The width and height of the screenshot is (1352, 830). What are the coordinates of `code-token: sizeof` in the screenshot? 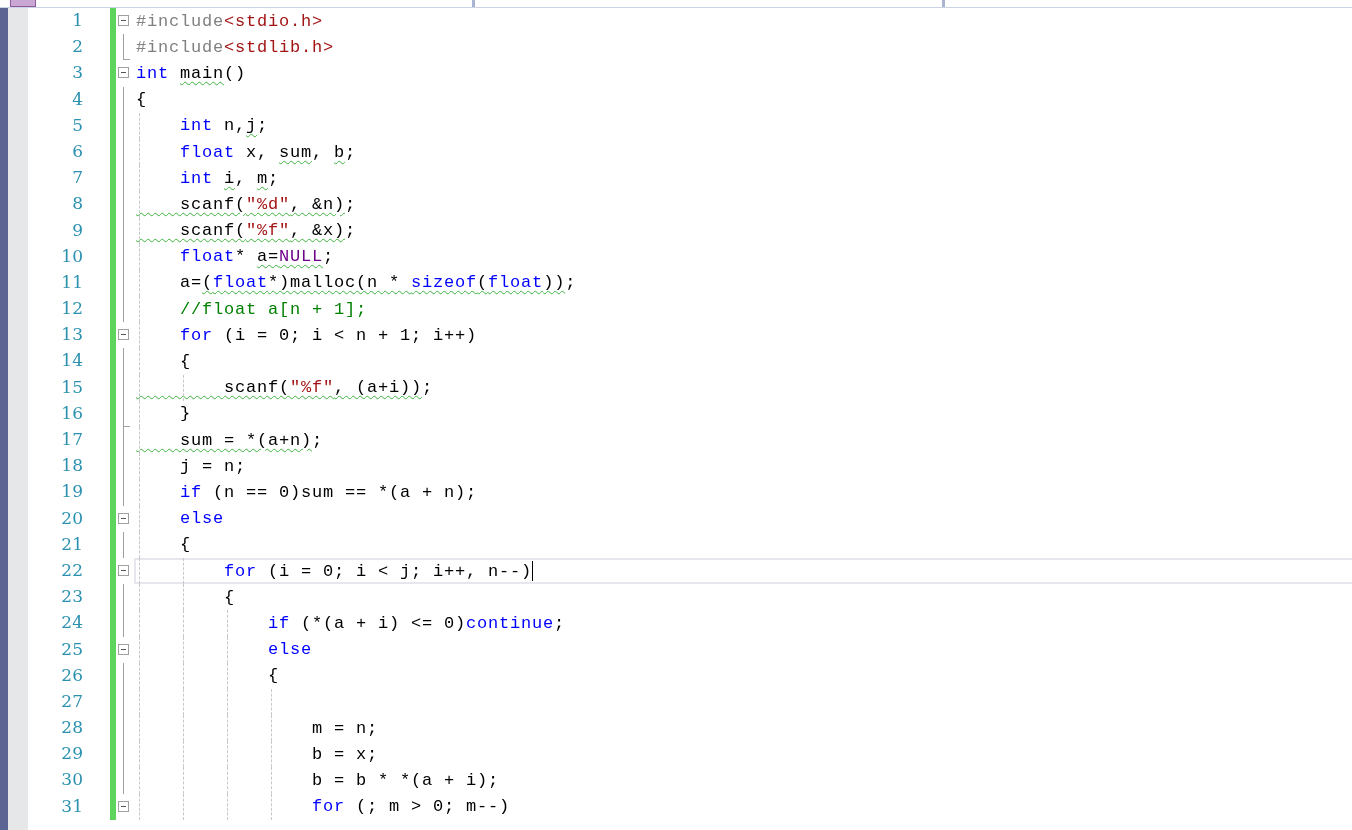 It's located at (444, 283).